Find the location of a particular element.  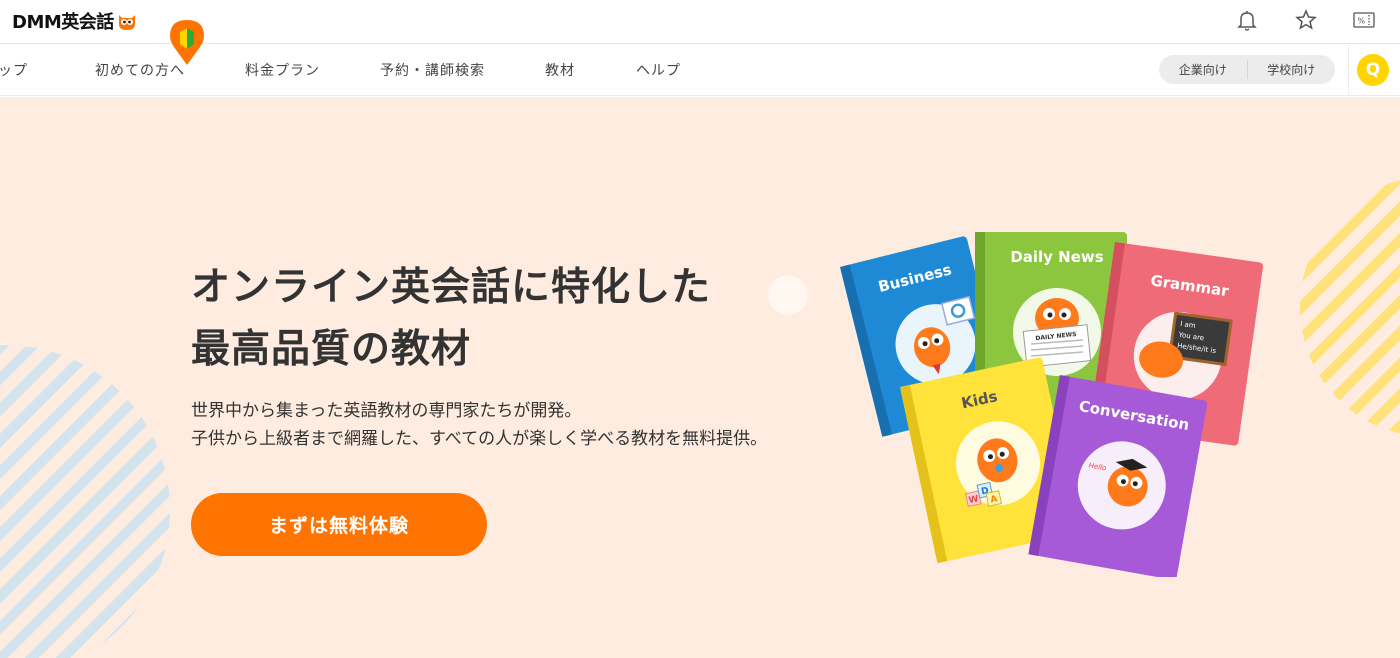

nav-divider is located at coordinates (1348, 70).